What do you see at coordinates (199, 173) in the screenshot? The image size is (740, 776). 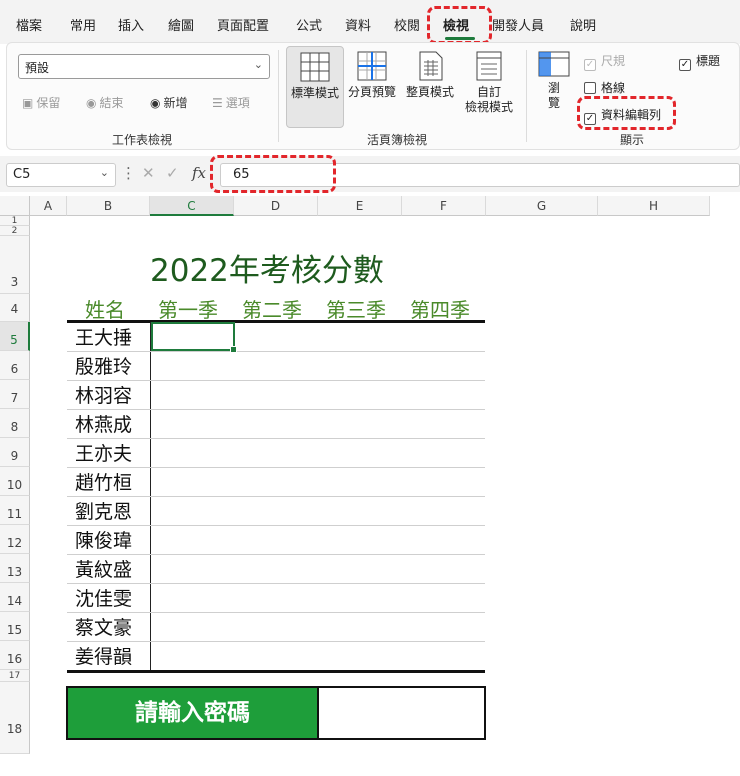 I see `insert-function-icon: fx` at bounding box center [199, 173].